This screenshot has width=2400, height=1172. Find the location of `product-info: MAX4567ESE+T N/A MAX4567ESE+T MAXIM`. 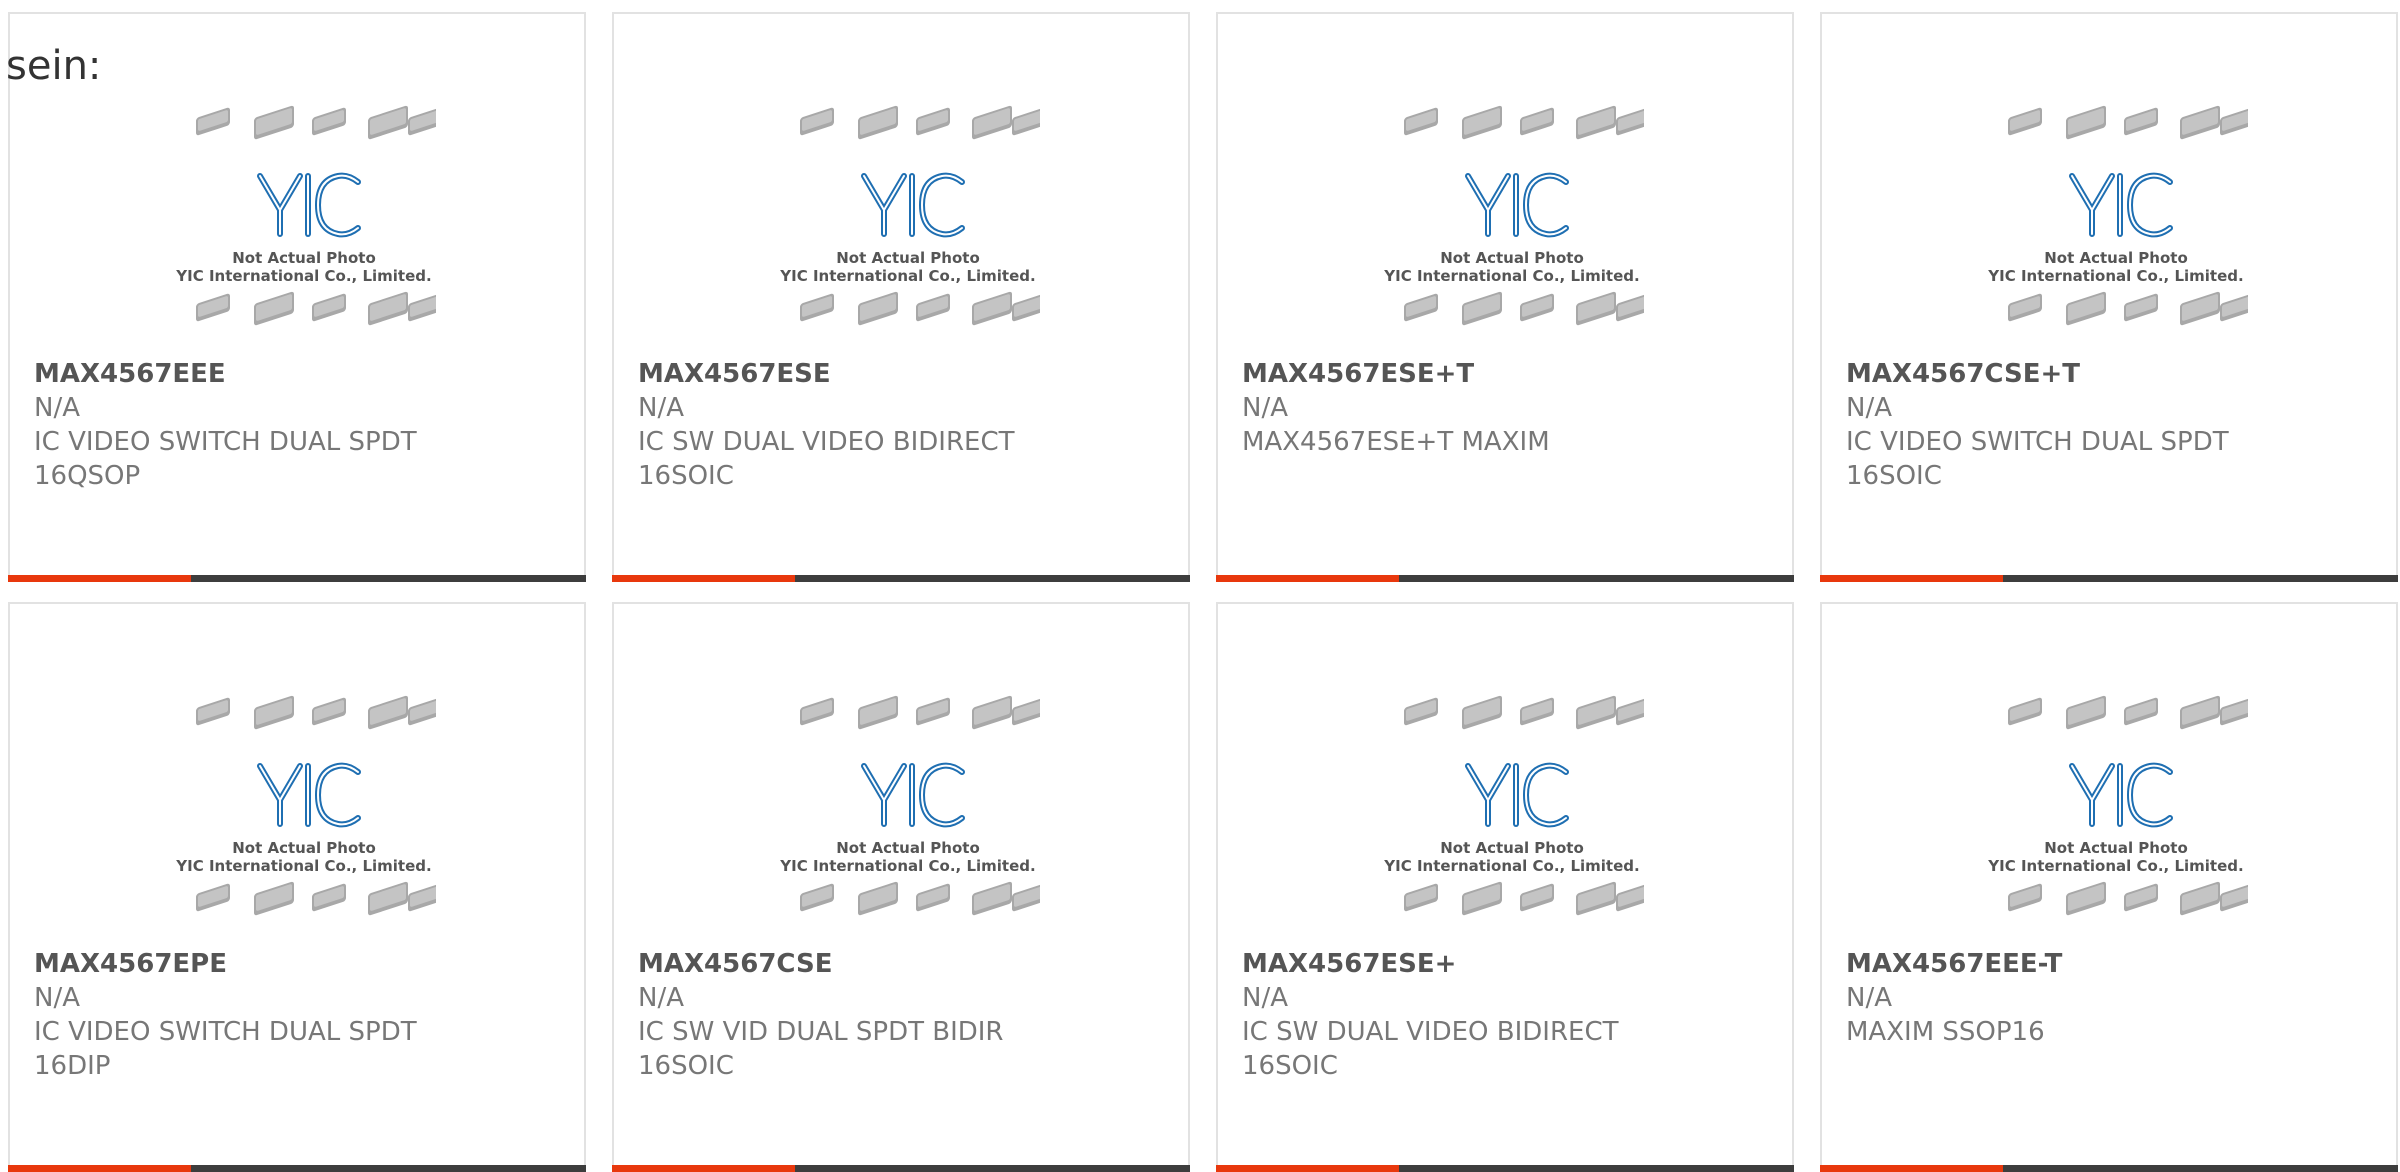

product-info: MAX4567ESE+T N/A MAX4567ESE+T MAXIM is located at coordinates (1507, 408).